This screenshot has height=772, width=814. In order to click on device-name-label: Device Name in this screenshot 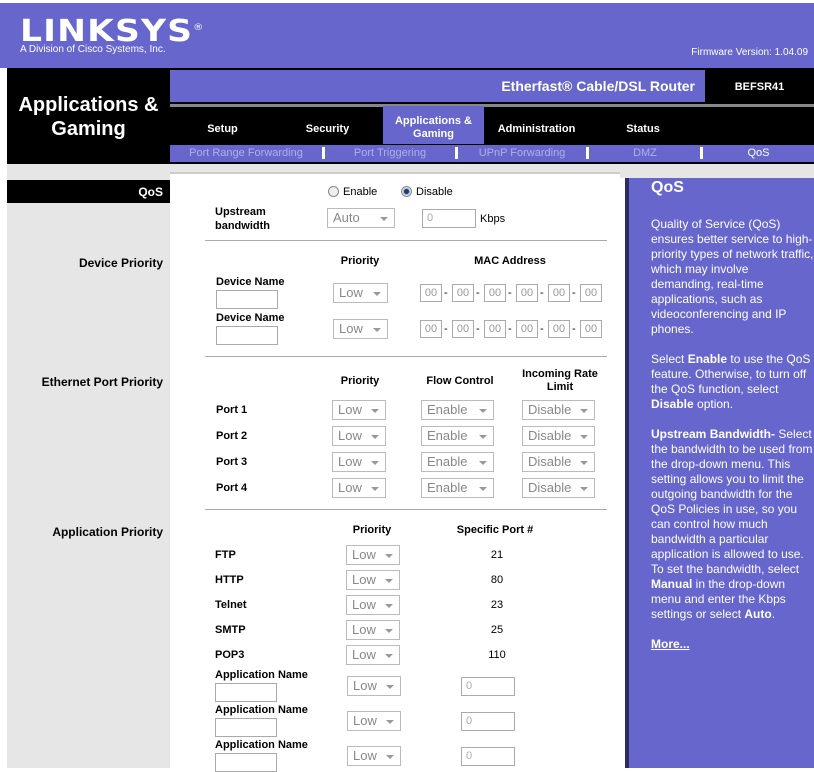, I will do `click(250, 282)`.